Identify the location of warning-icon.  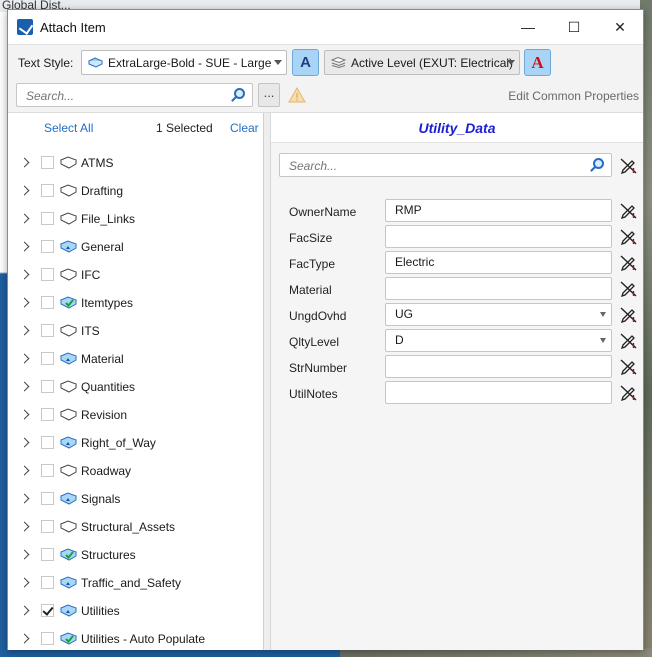
(297, 95).